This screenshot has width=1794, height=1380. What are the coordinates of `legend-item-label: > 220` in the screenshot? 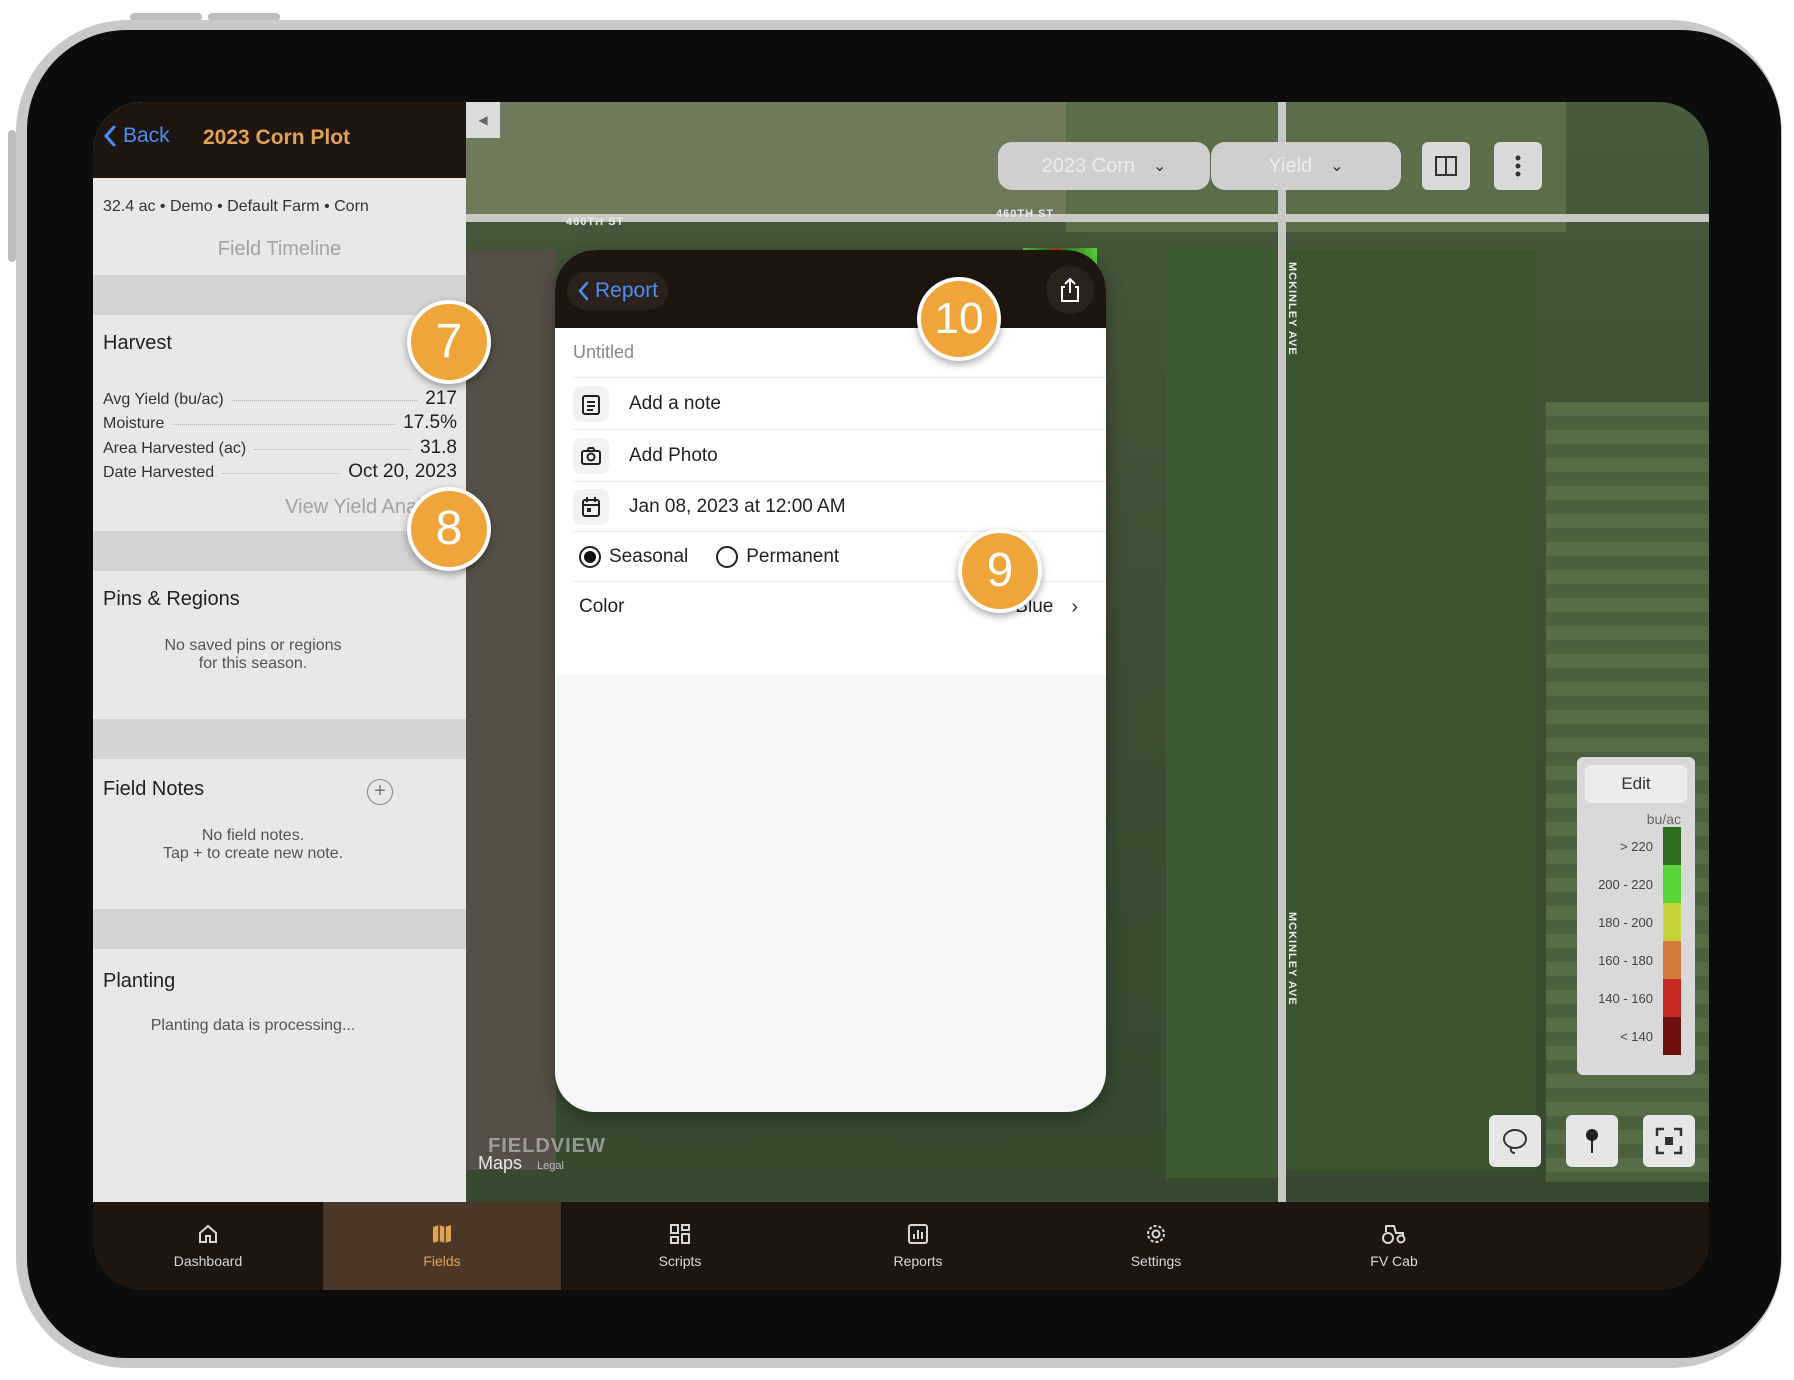 It's located at (1636, 846).